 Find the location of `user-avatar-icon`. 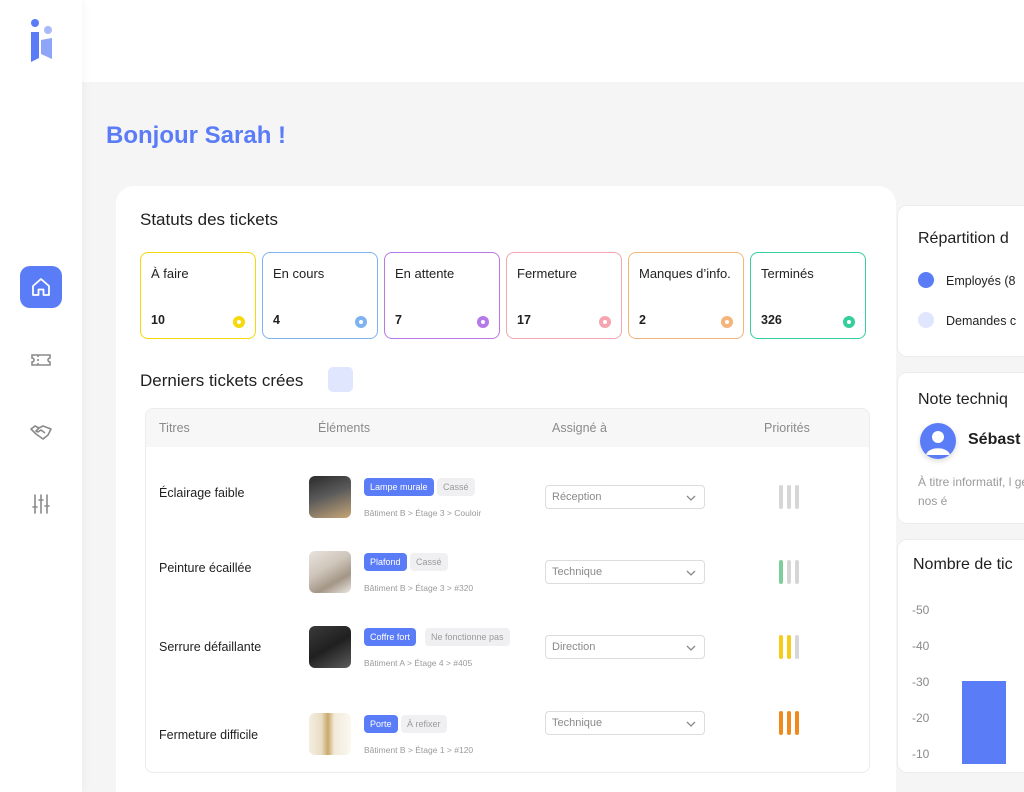

user-avatar-icon is located at coordinates (938, 443).